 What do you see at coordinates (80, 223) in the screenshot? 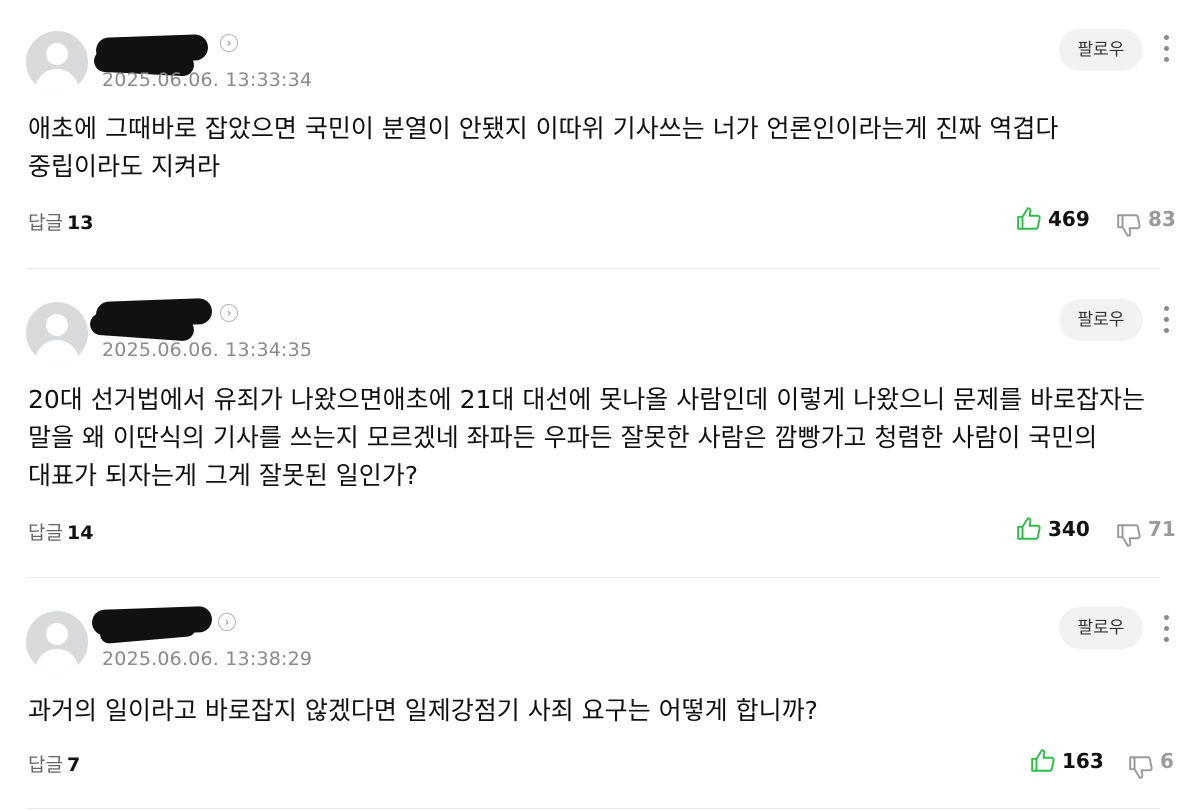
I see `reply-count: 13` at bounding box center [80, 223].